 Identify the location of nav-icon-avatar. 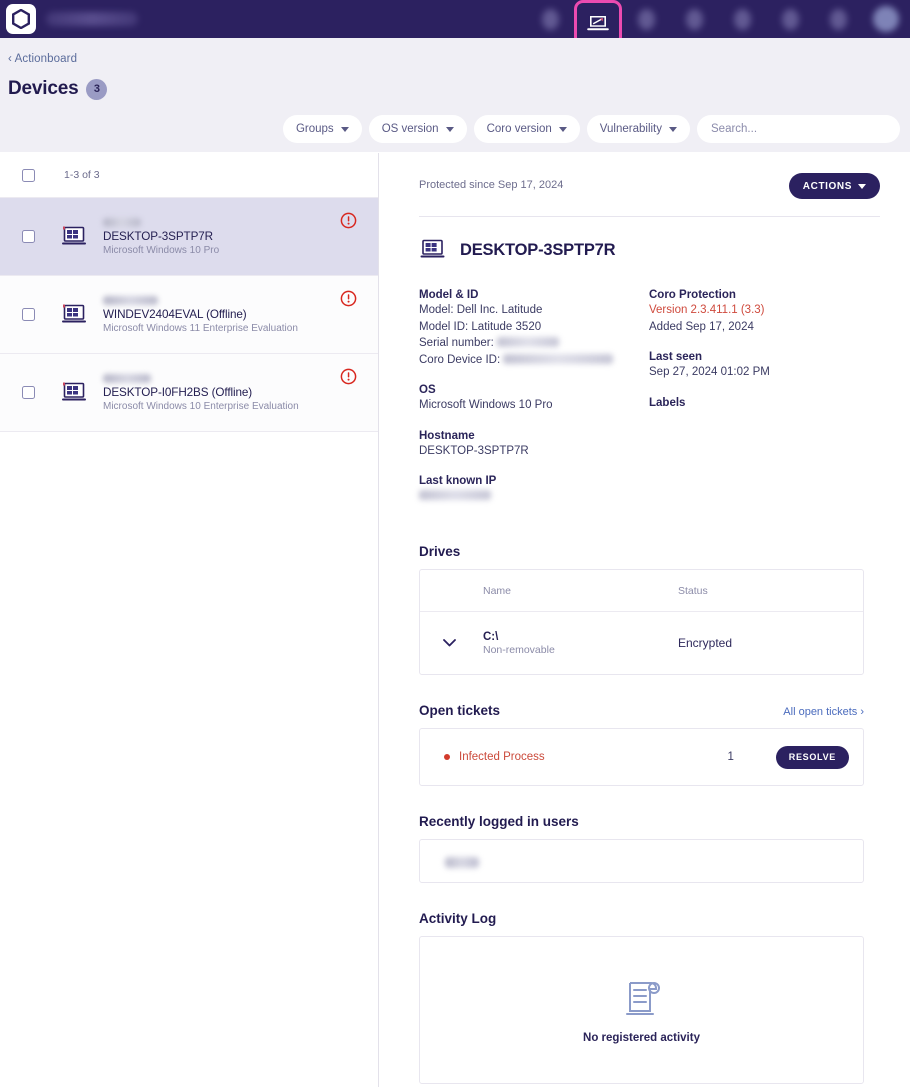
(886, 19).